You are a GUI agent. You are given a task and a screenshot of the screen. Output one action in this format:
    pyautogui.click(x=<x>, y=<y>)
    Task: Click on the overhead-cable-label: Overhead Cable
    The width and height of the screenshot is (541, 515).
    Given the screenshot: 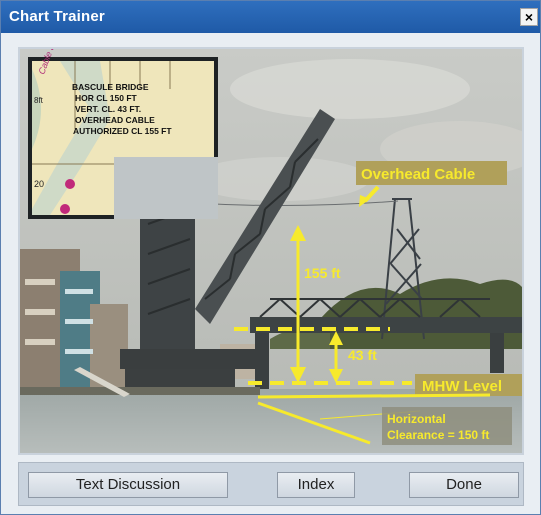 What is the action you would take?
    pyautogui.click(x=418, y=174)
    